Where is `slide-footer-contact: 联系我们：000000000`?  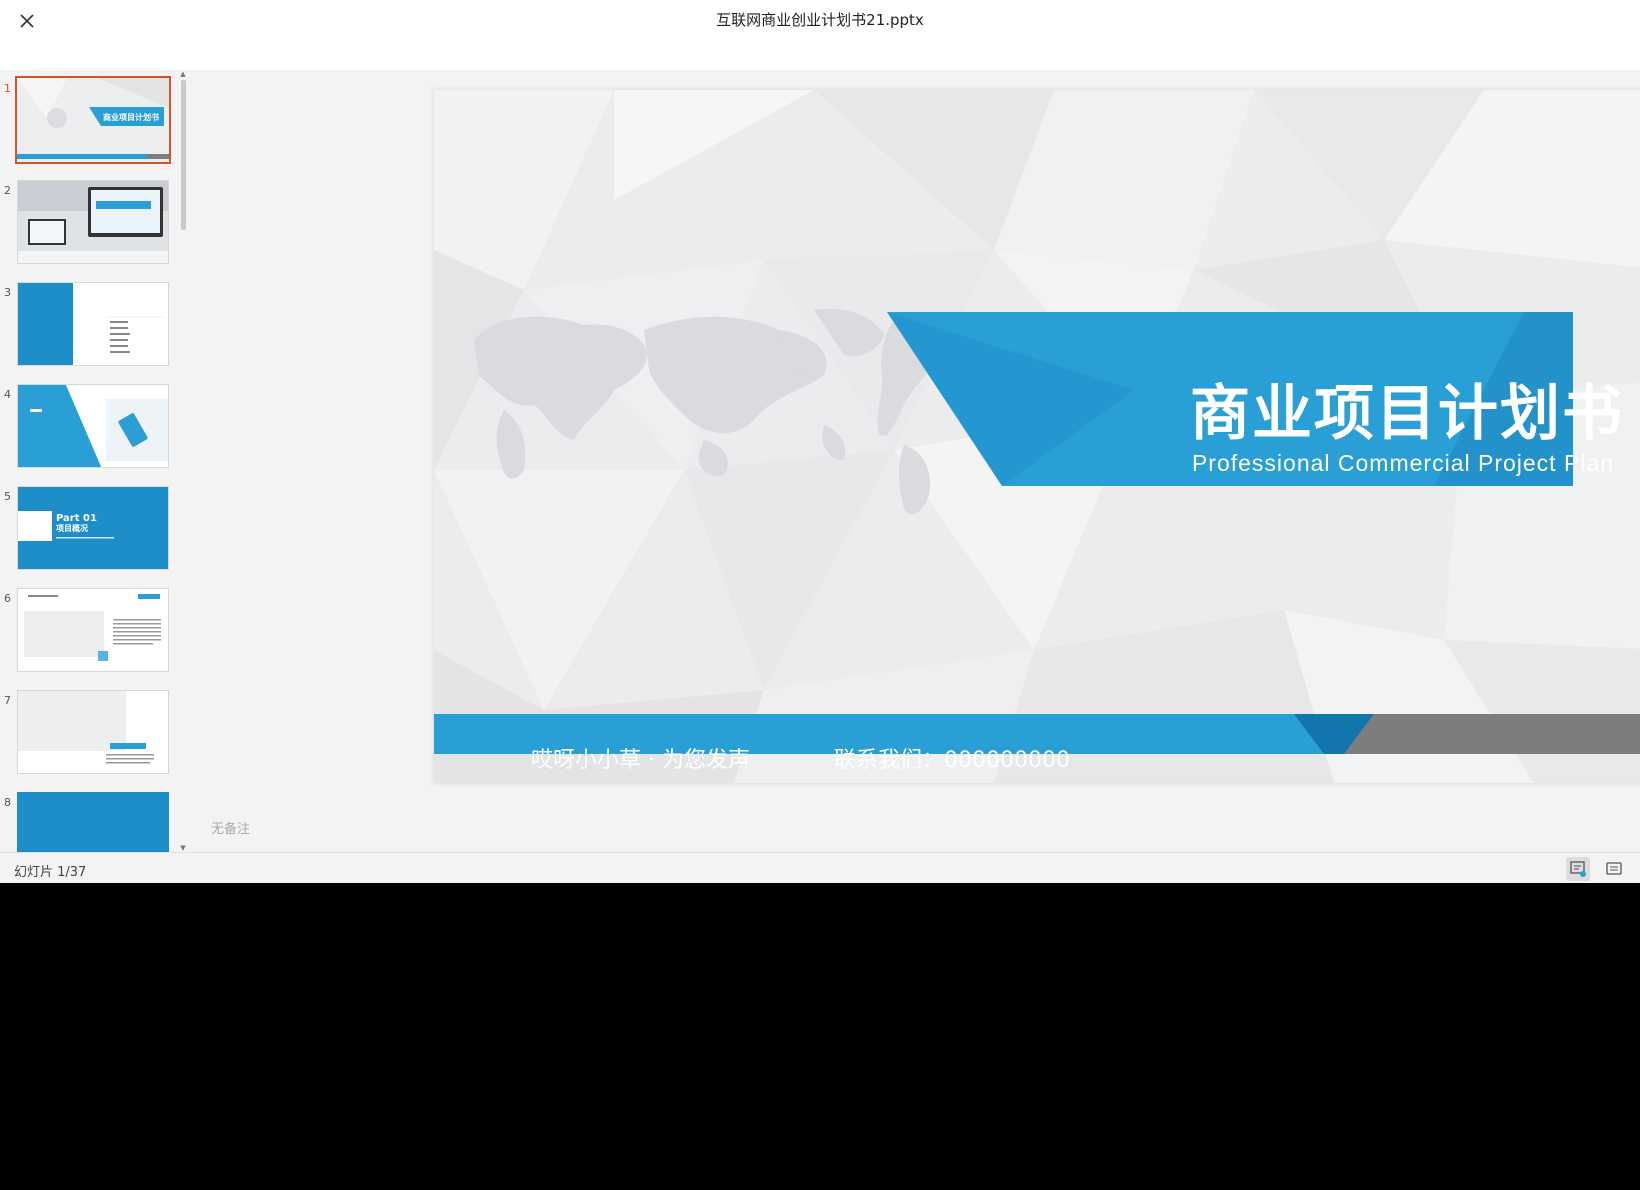 slide-footer-contact: 联系我们：000000000 is located at coordinates (952, 760).